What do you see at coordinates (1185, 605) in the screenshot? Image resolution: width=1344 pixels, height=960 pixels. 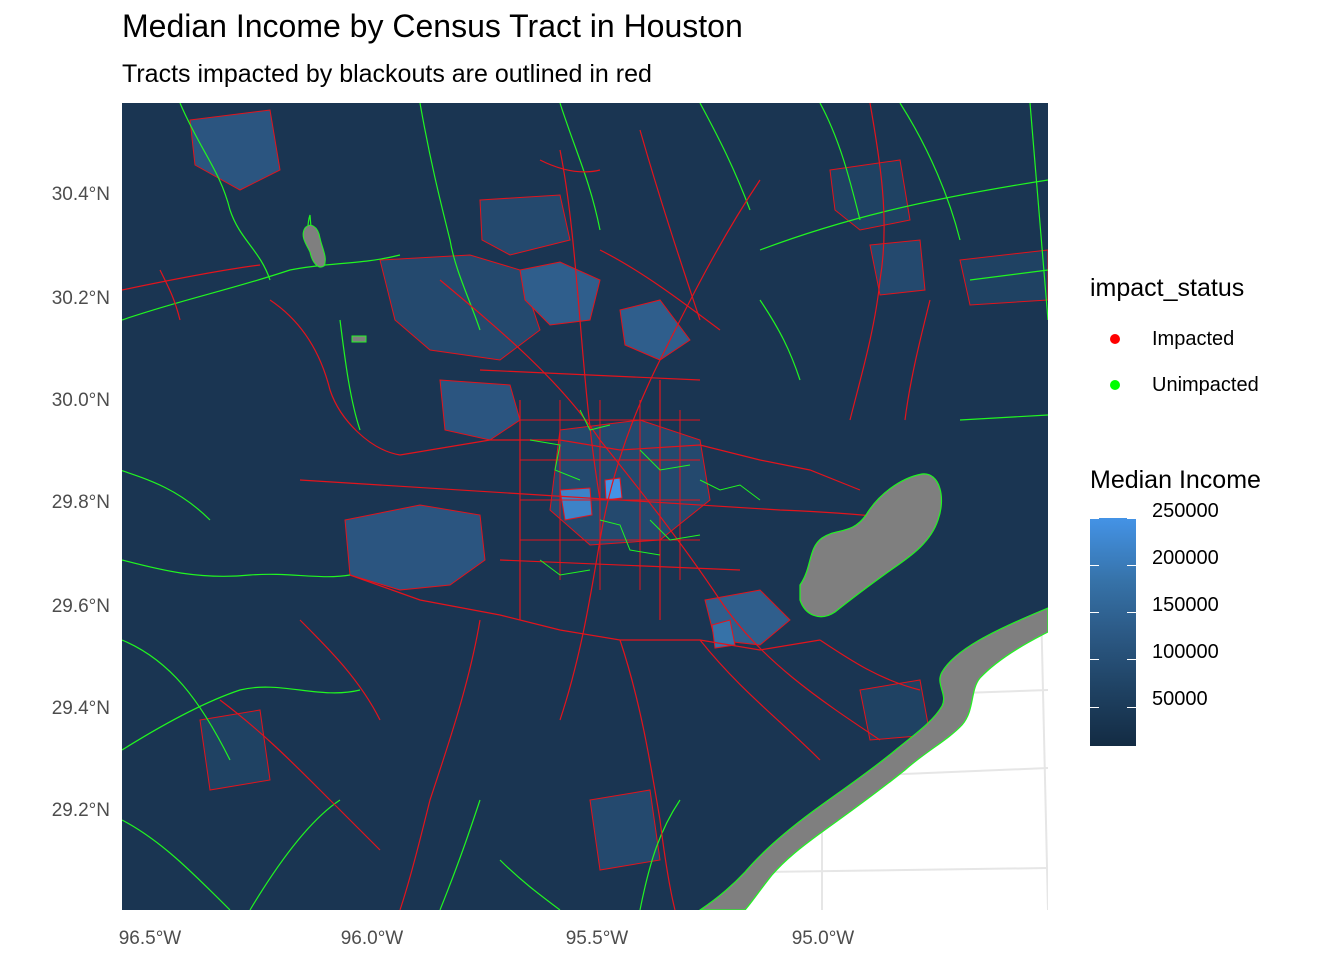 I see `colorbar-tick-label: 150000` at bounding box center [1185, 605].